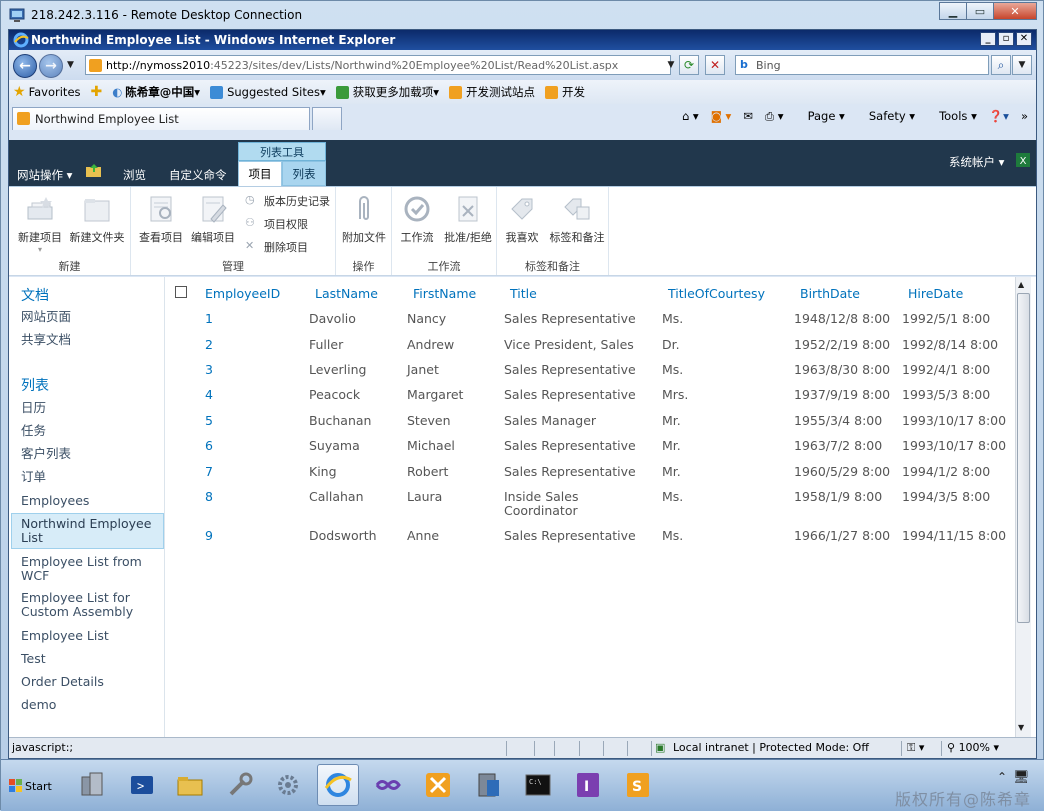  I want to click on print-icon: ⎙ ▾, so click(774, 116).